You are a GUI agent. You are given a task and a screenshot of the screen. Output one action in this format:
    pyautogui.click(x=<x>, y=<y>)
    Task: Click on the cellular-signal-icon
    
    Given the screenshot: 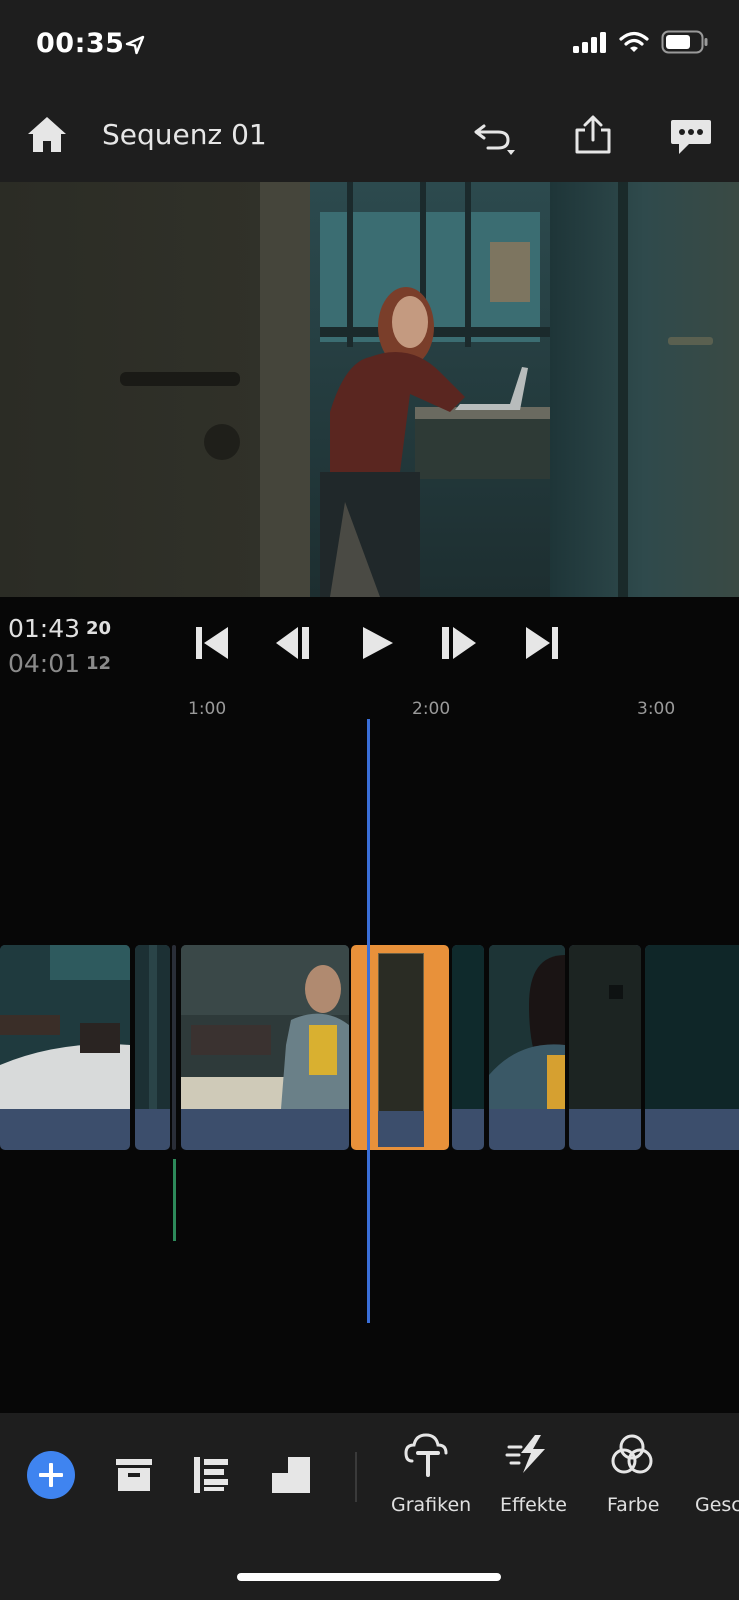 What is the action you would take?
    pyautogui.click(x=589, y=42)
    